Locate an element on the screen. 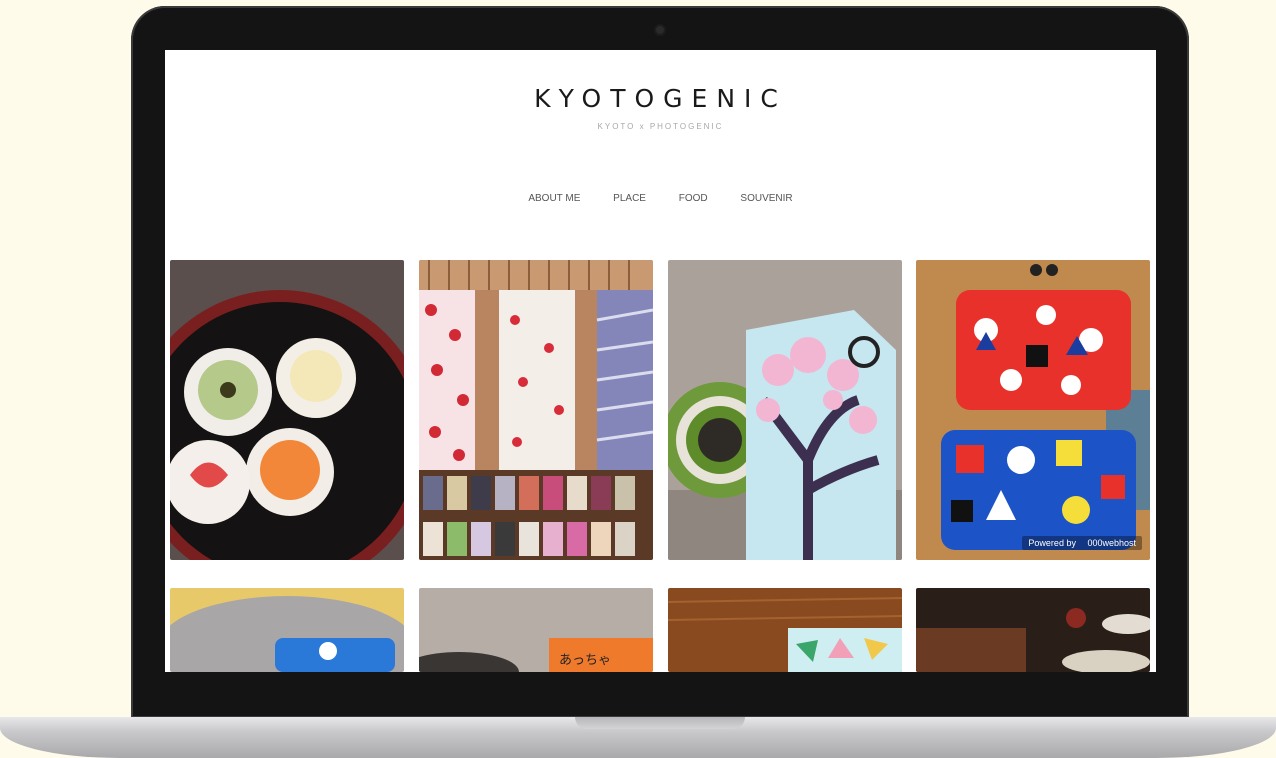 The image size is (1276, 758). nav-item-place: PLACE is located at coordinates (629, 198).